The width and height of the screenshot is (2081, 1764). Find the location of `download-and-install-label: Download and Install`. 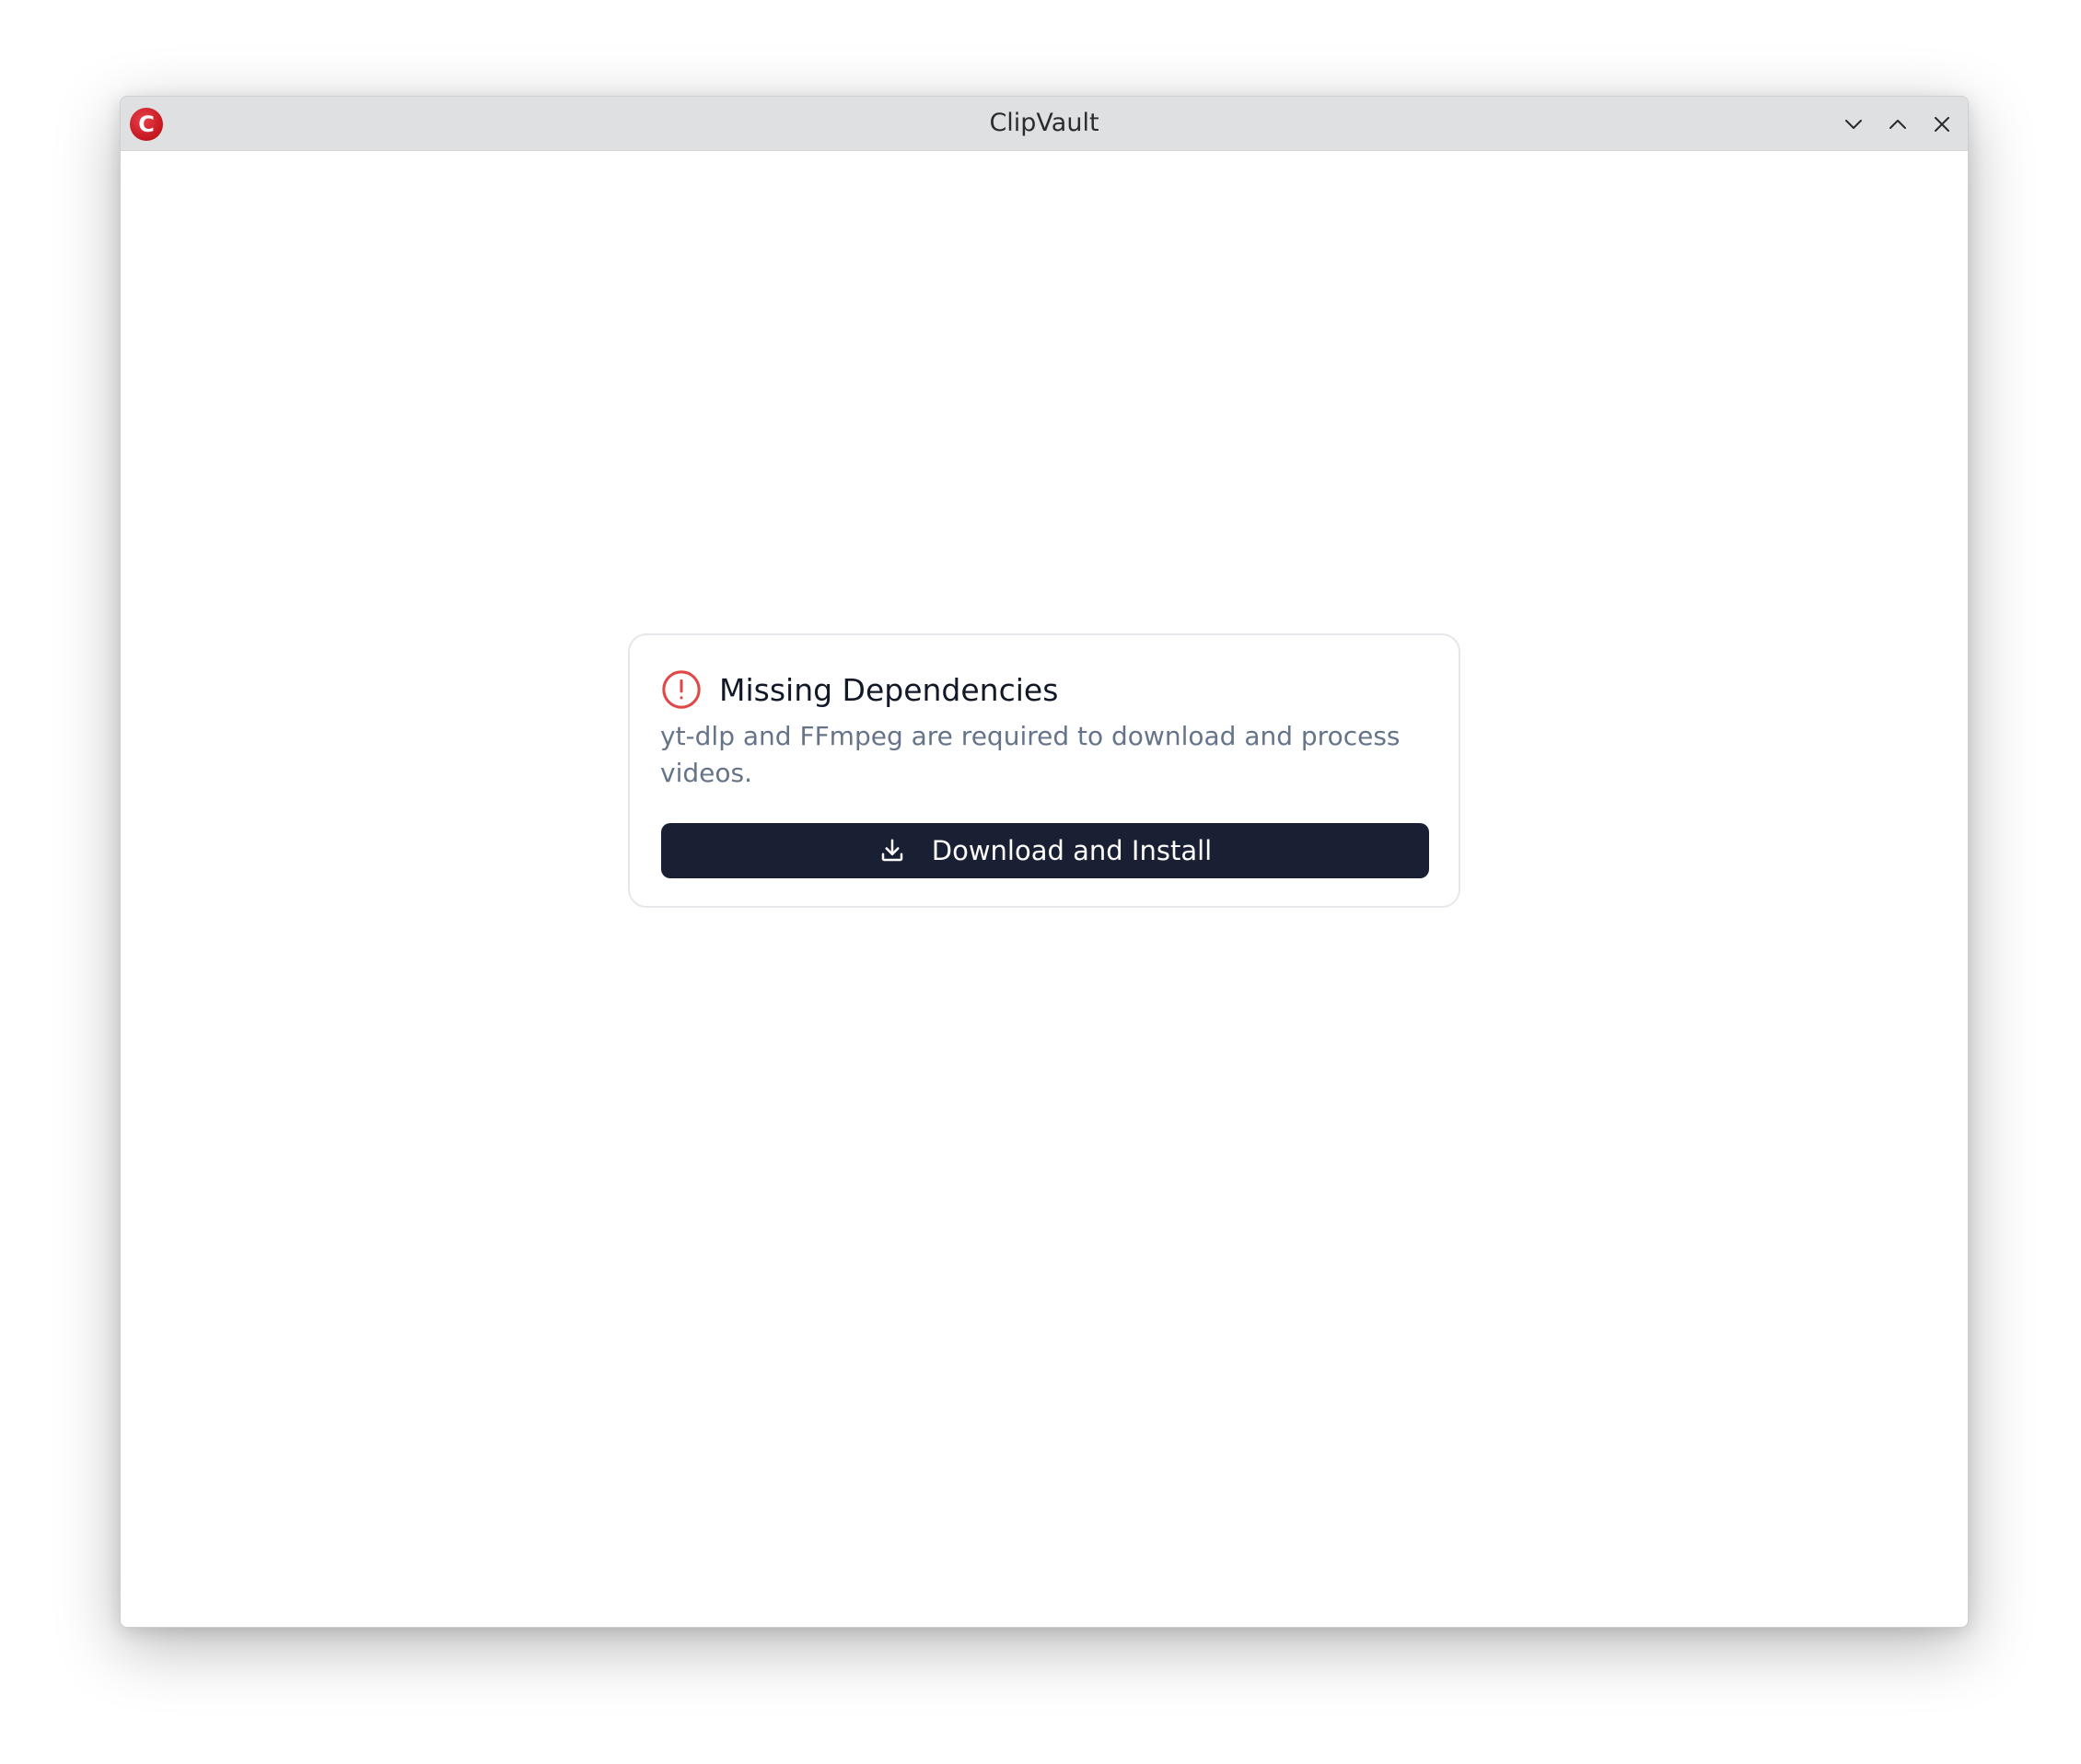

download-and-install-label: Download and Install is located at coordinates (1072, 850).